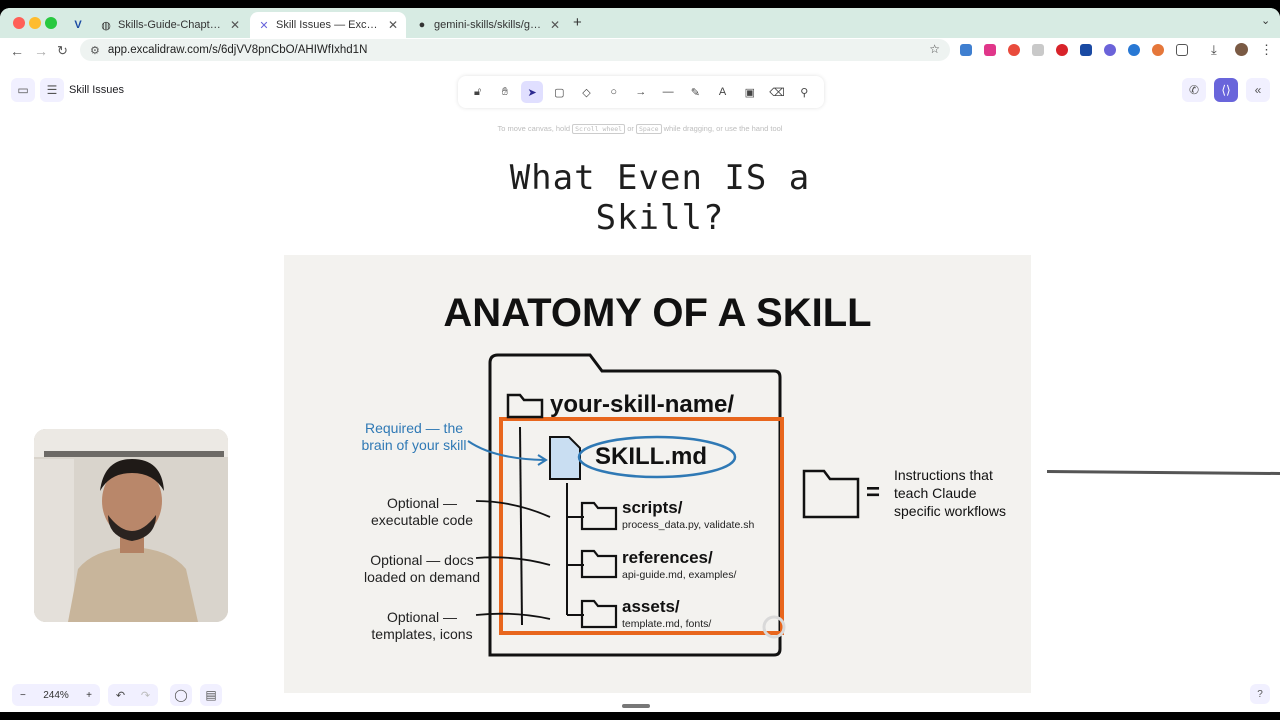 The width and height of the screenshot is (1280, 720). What do you see at coordinates (488, 25) in the screenshot?
I see `tab-github: ● gemini-skills/skills/gemini-ap ✕` at bounding box center [488, 25].